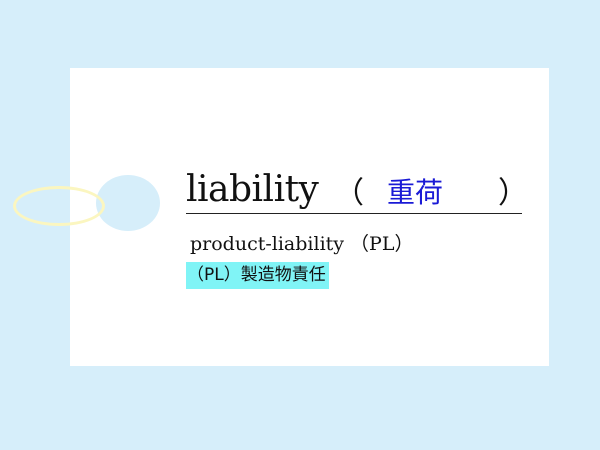 The width and height of the screenshot is (600, 450). Describe the element at coordinates (349, 193) in the screenshot. I see `open-paren: （` at that location.